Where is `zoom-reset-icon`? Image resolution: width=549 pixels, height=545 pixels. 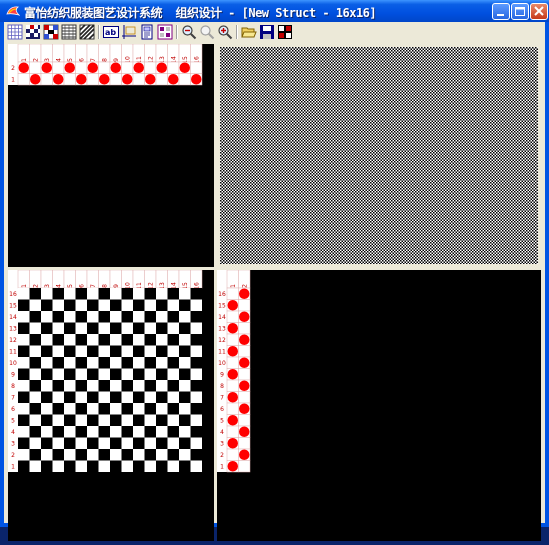 zoom-reset-icon is located at coordinates (207, 32).